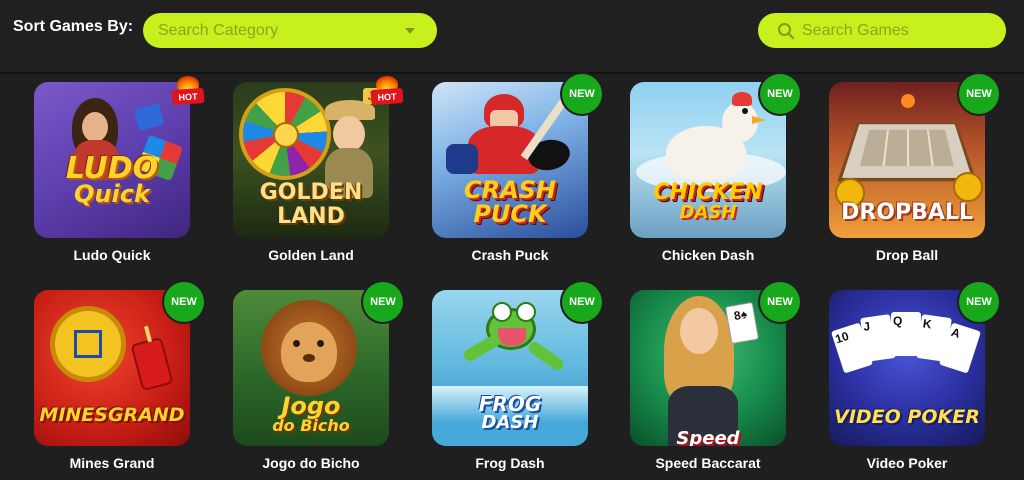 The width and height of the screenshot is (1024, 480). What do you see at coordinates (311, 425) in the screenshot?
I see `game-logo-sub: do Bicho` at bounding box center [311, 425].